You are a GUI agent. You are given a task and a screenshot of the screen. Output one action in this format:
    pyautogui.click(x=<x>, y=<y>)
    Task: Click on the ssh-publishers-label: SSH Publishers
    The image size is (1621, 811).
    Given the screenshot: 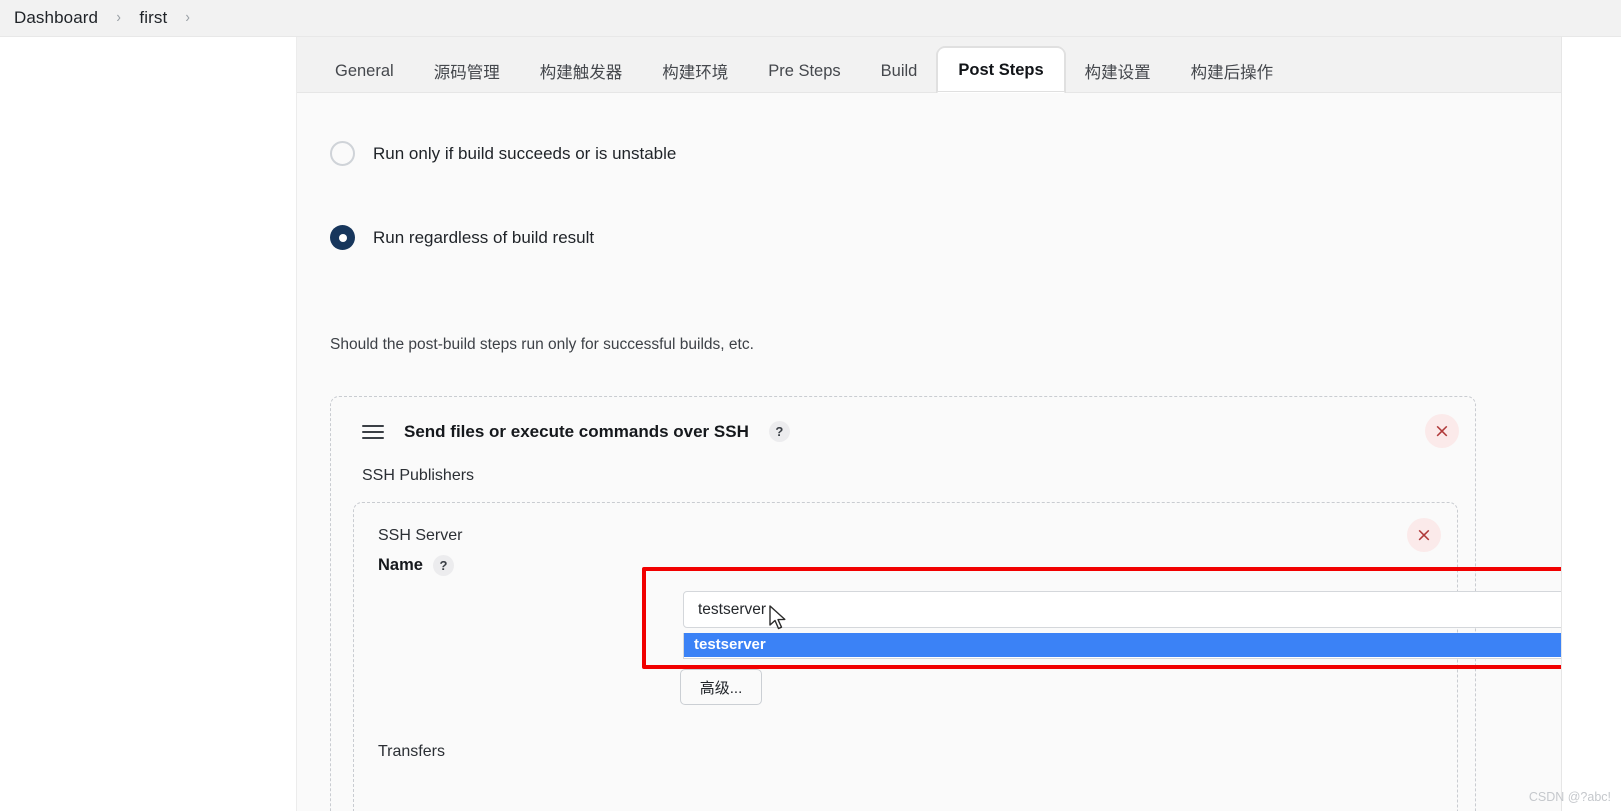 What is the action you would take?
    pyautogui.click(x=418, y=475)
    